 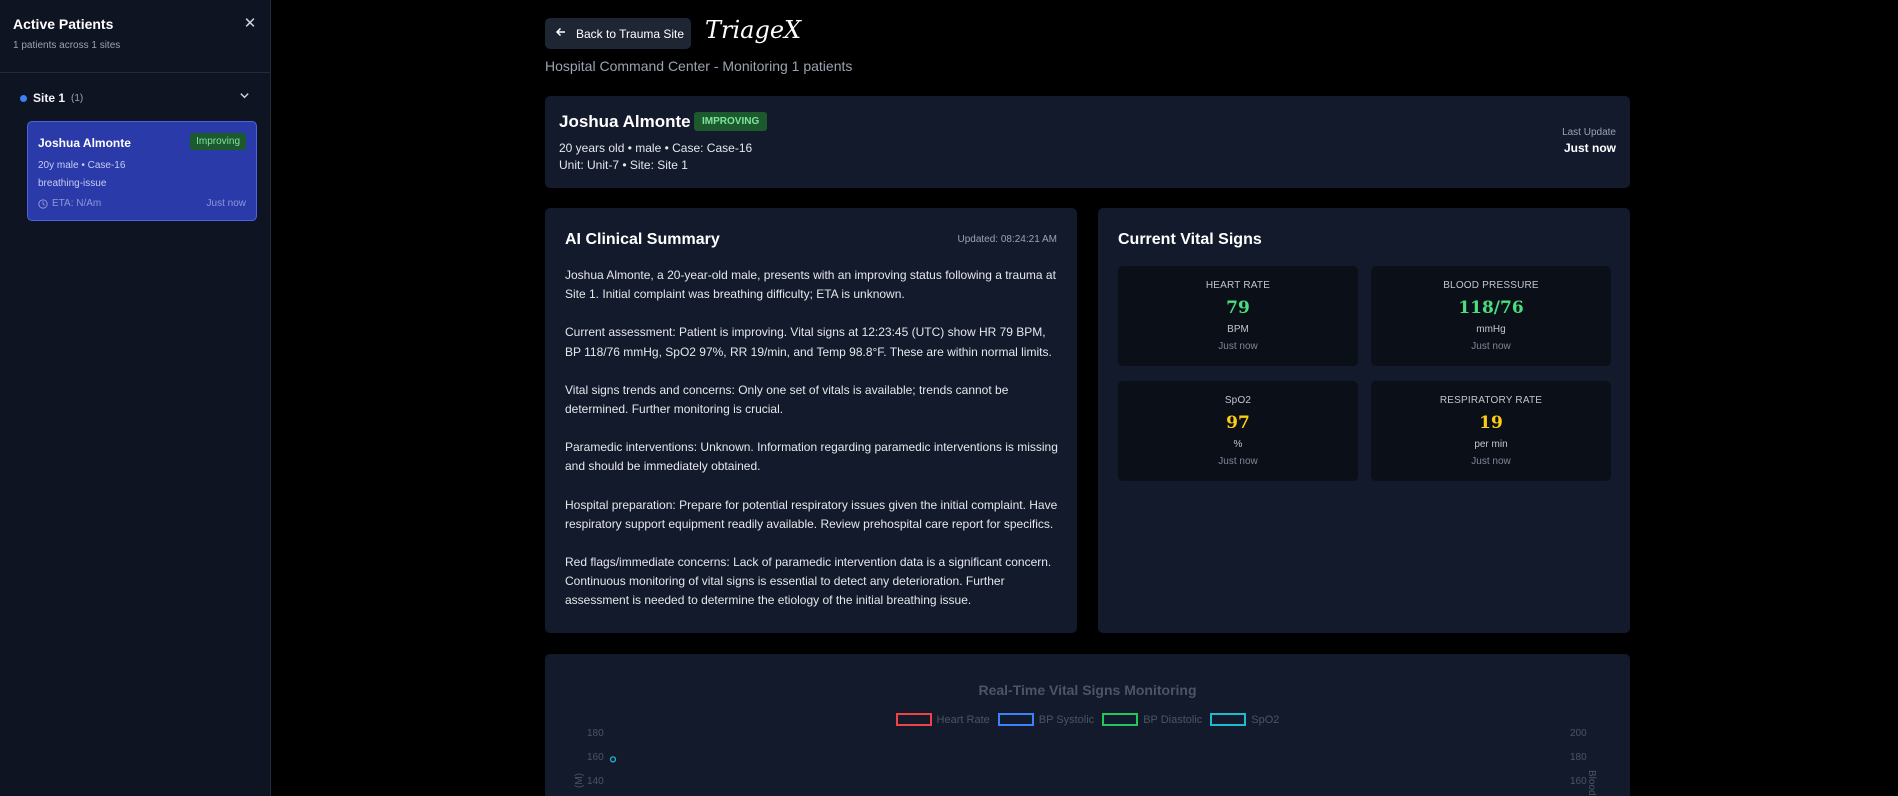 I want to click on patient-demographics: 20 years old • male • Case: Case-16, so click(x=656, y=148).